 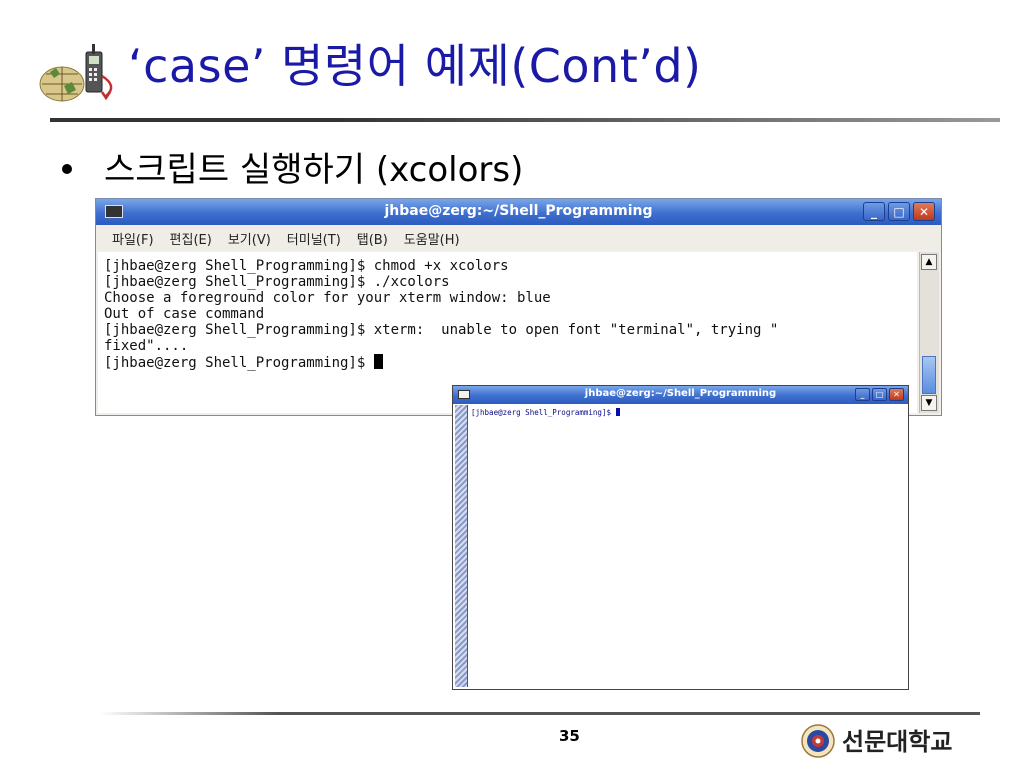 I want to click on menu-edit: 편집(E), so click(x=191, y=238).